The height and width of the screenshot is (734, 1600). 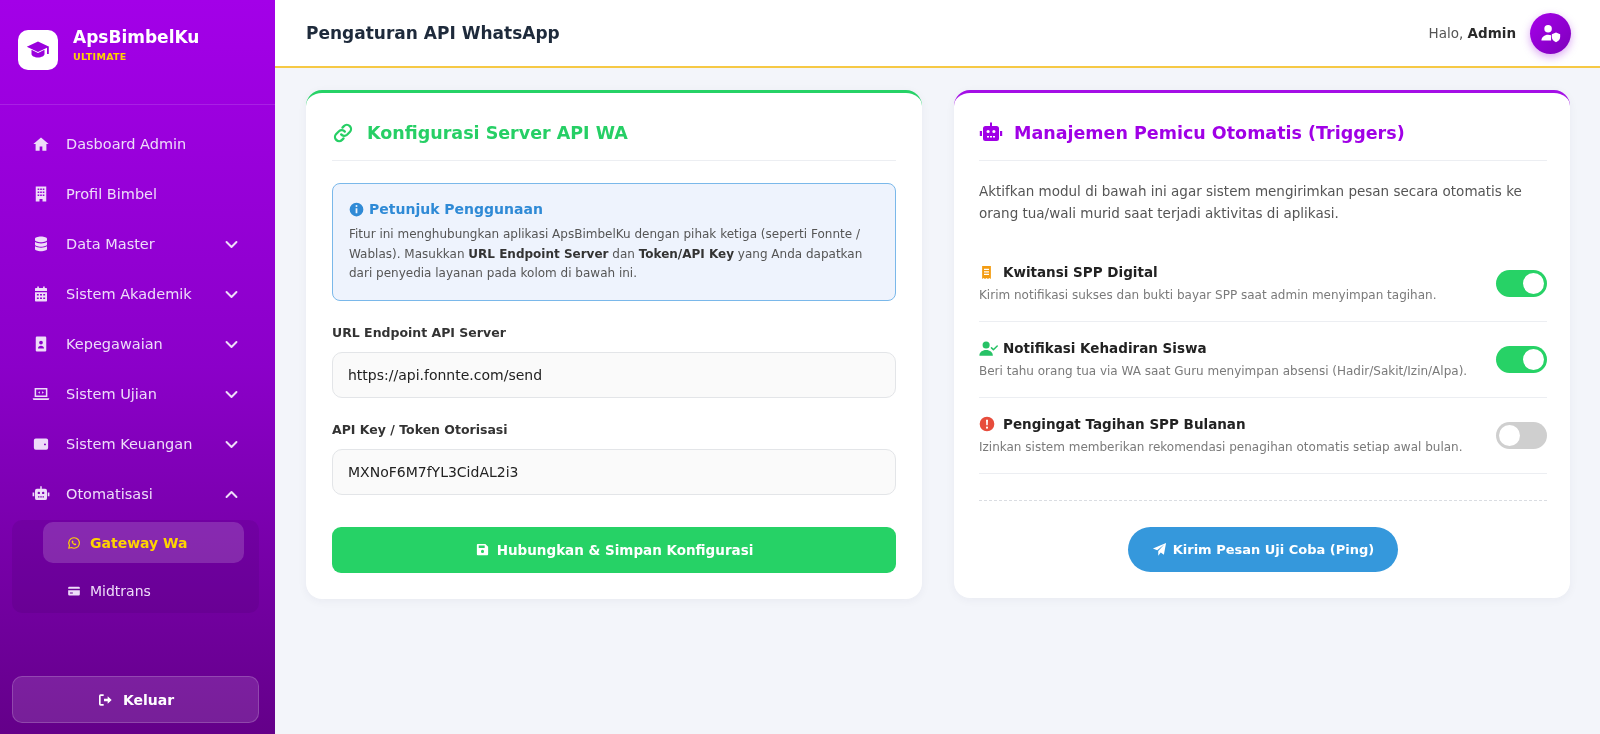 I want to click on text-field: MXNoF6M7fYL3CidAL2i3, so click(x=614, y=471).